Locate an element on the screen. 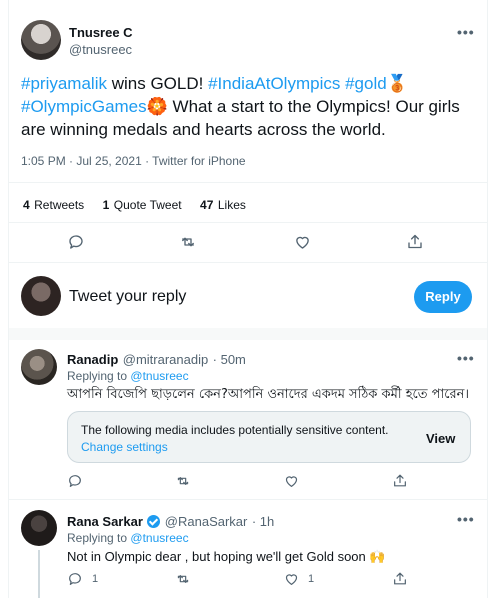 The height and width of the screenshot is (598, 498). like-count: 1 is located at coordinates (311, 579).